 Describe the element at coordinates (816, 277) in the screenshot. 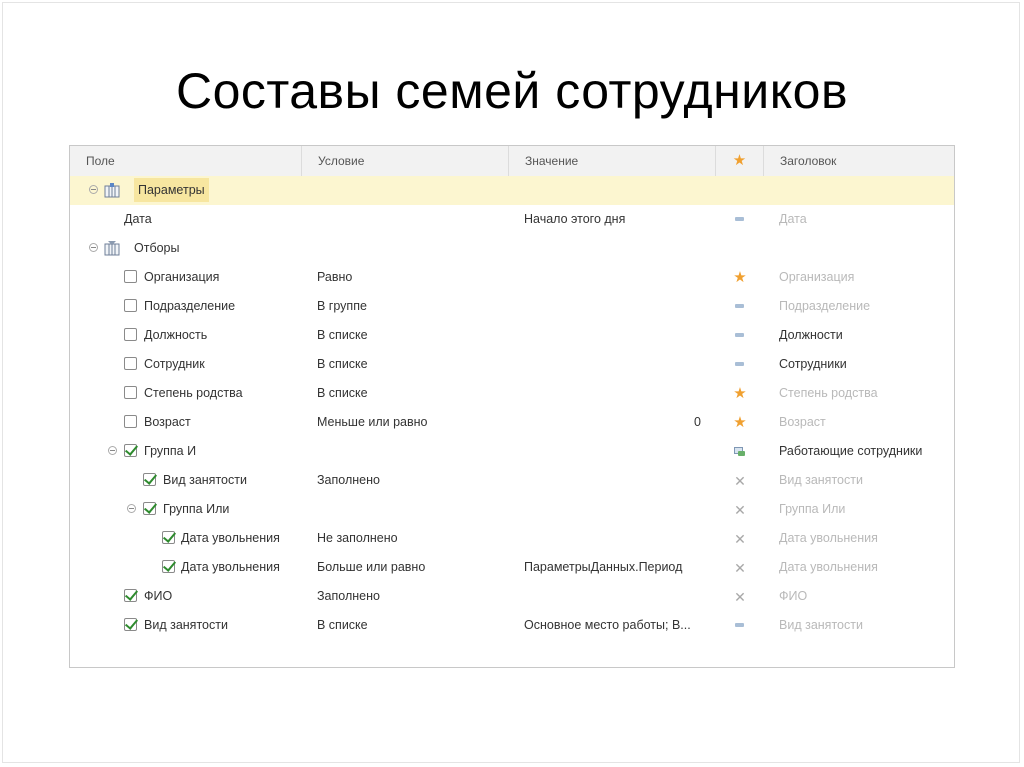

I see `grid-row-heading: Организация` at that location.